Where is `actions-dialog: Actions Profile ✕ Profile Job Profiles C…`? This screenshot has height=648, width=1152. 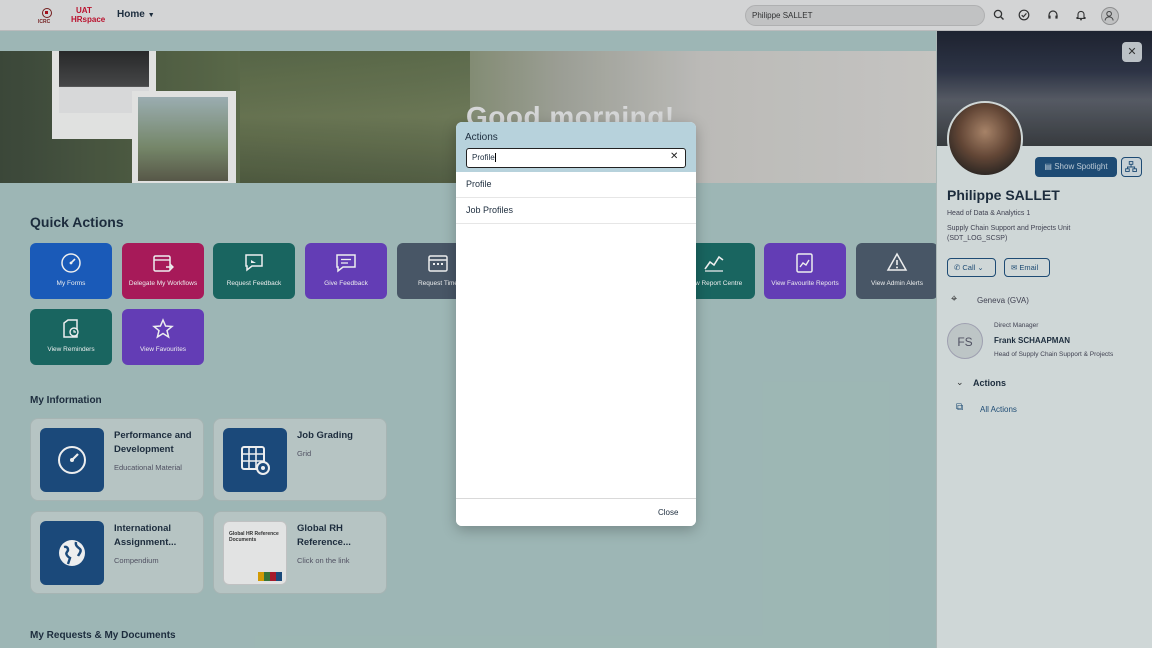
actions-dialog: Actions Profile ✕ Profile Job Profiles C… is located at coordinates (576, 324).